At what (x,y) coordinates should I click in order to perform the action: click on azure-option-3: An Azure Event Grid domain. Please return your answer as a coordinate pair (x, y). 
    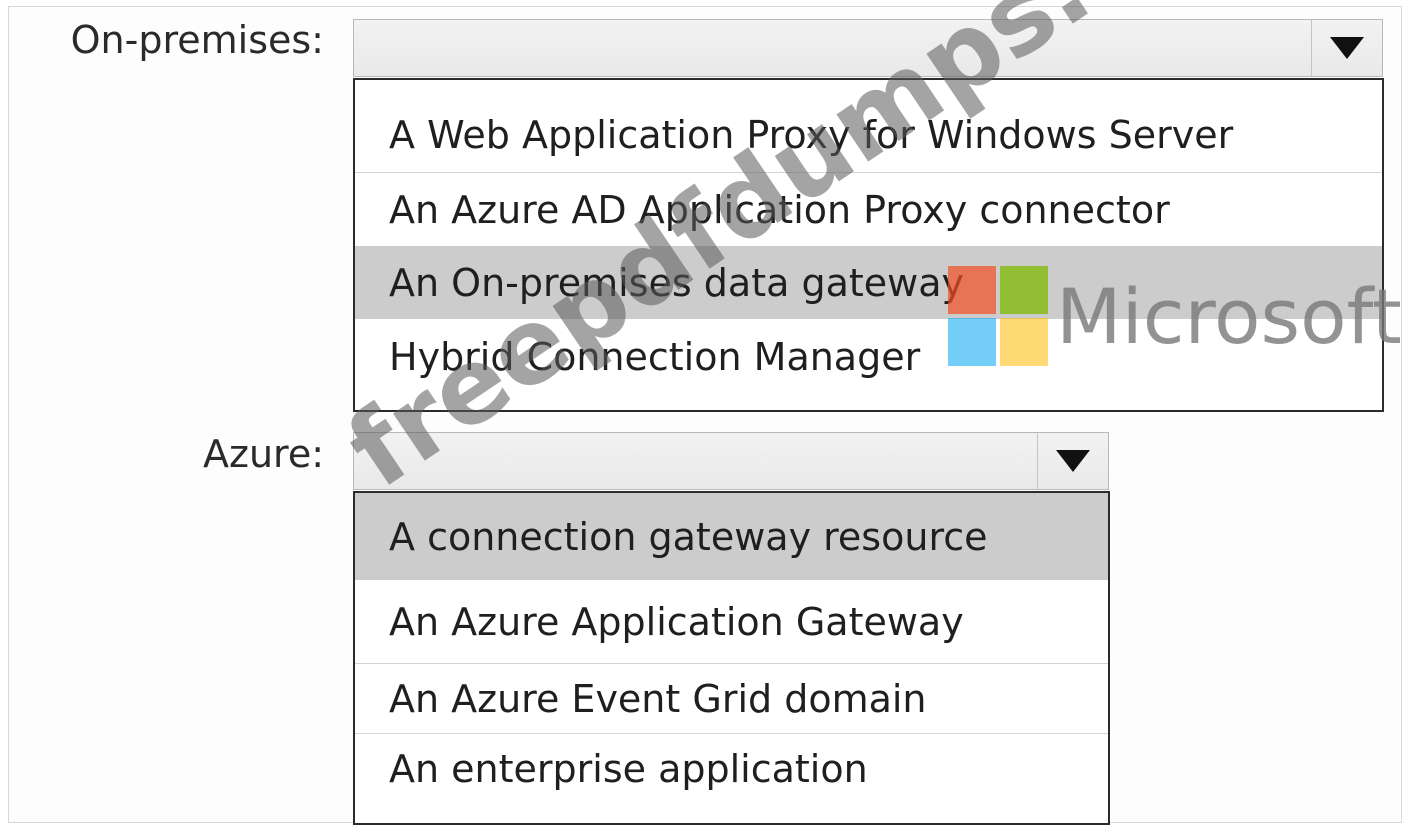
    Looking at the image, I should click on (731, 698).